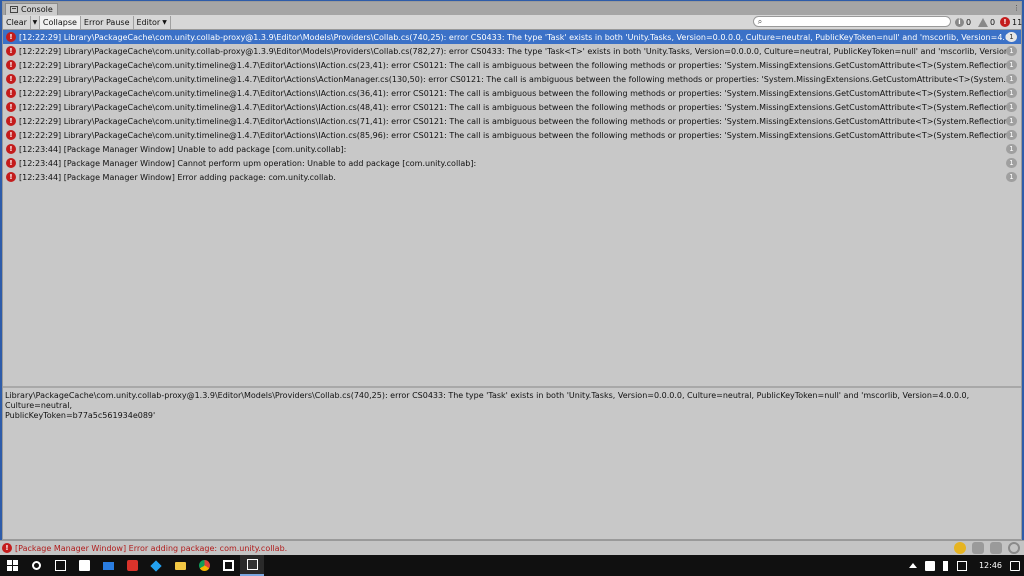  I want to click on store-icon, so click(84, 565).